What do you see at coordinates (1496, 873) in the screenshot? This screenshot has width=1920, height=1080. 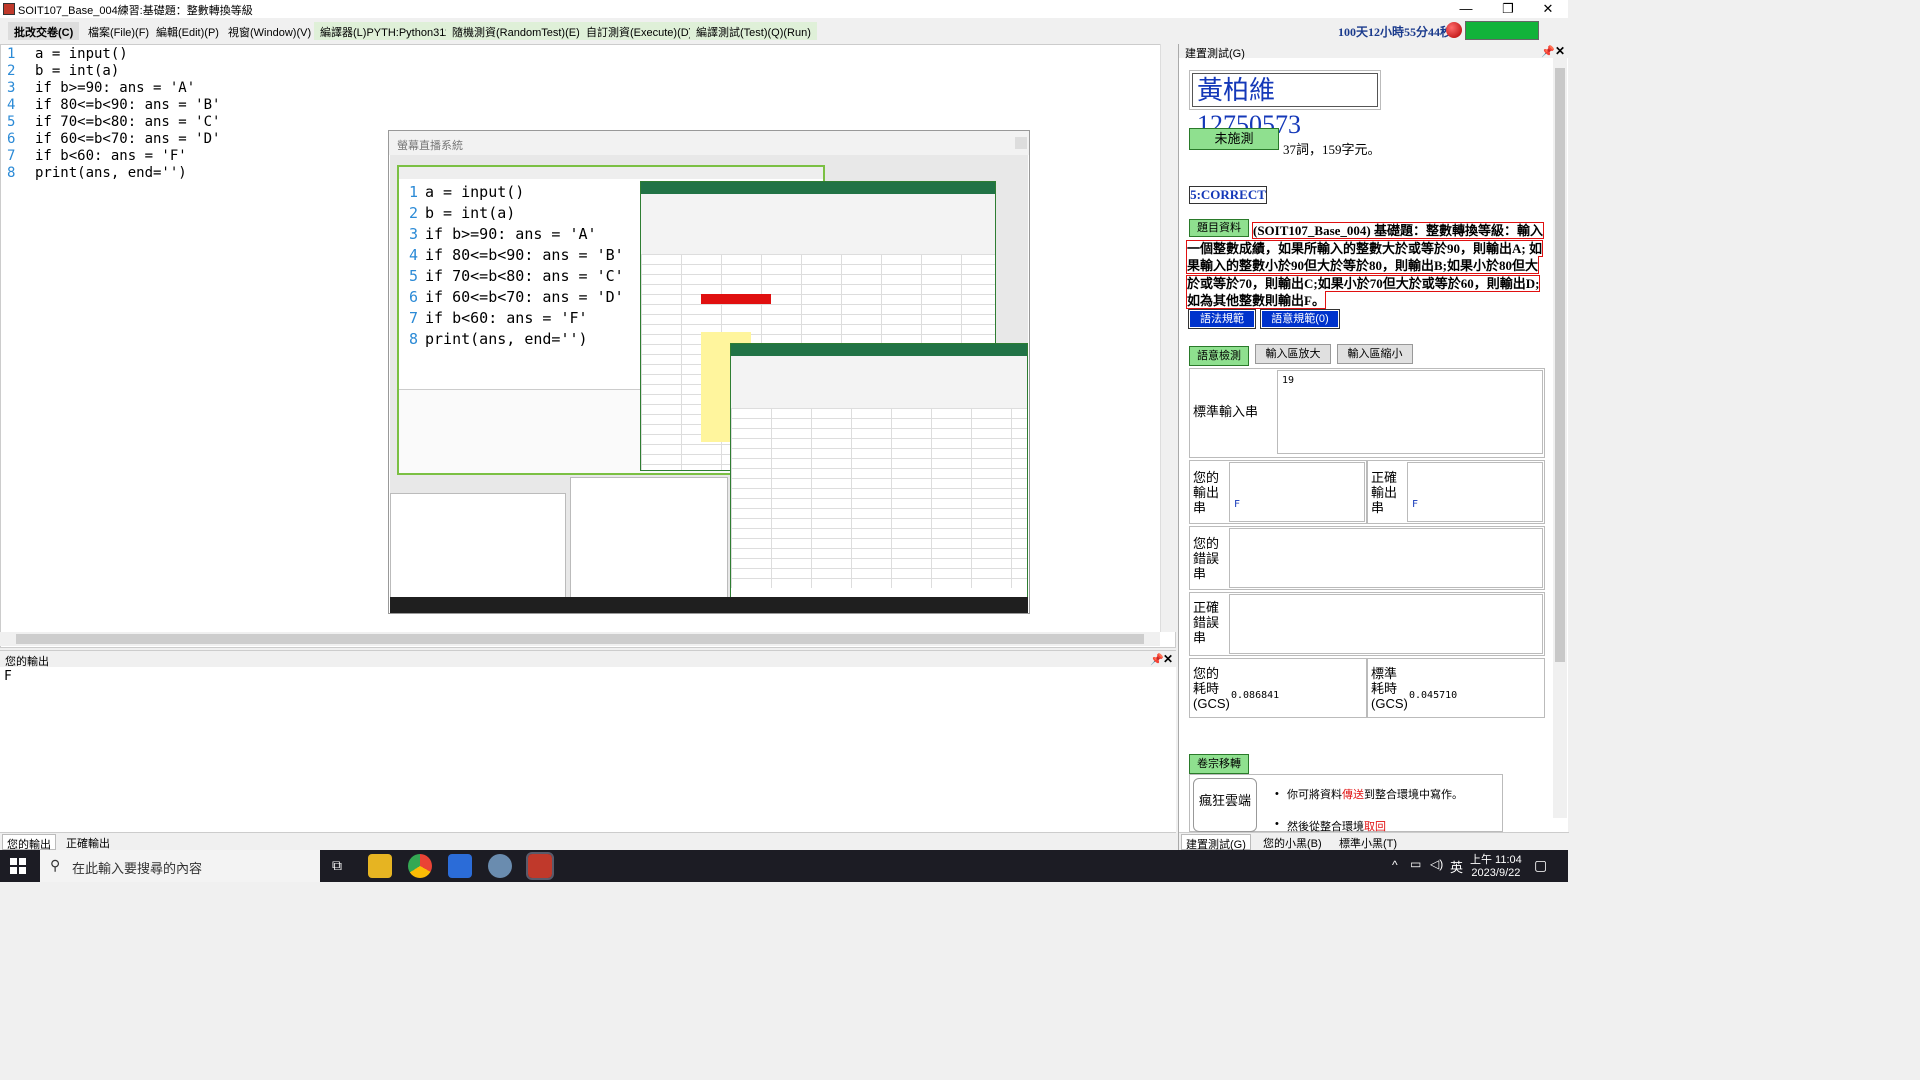 I see `clock-date: 2023/9/22` at bounding box center [1496, 873].